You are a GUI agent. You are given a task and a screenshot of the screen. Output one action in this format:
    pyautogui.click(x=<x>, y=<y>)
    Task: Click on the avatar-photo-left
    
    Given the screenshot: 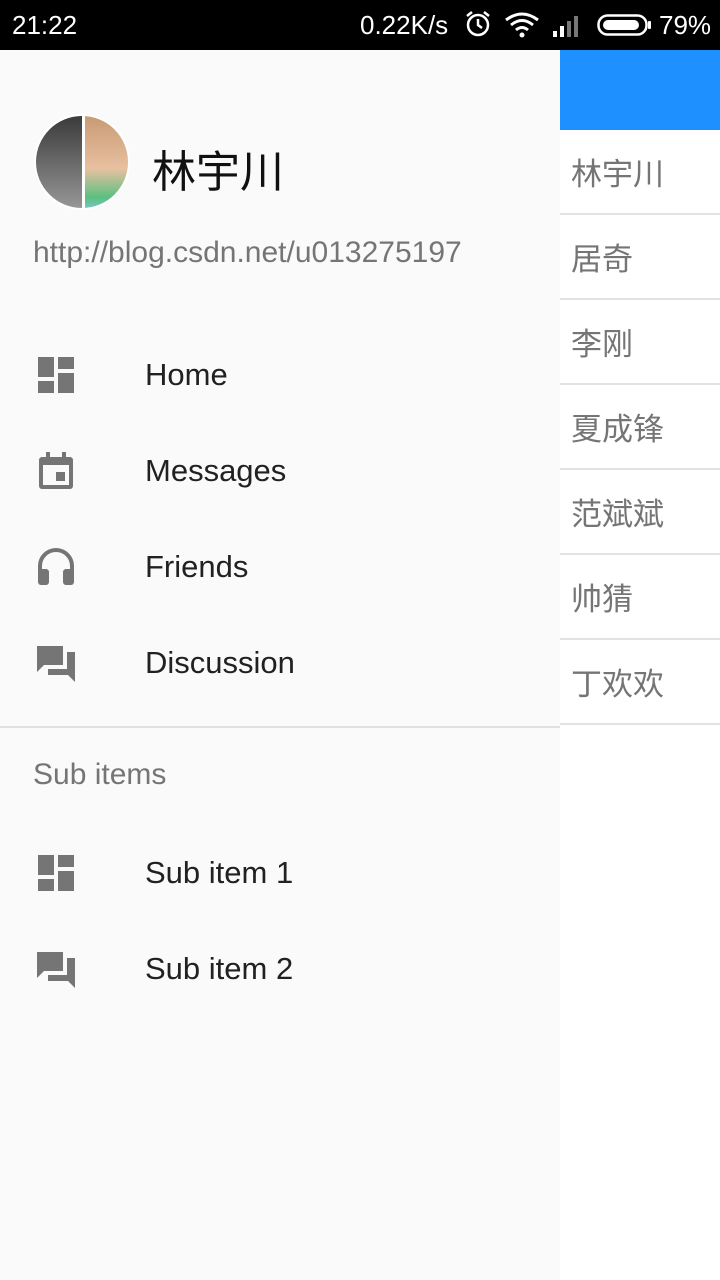 What is the action you would take?
    pyautogui.click(x=60, y=162)
    